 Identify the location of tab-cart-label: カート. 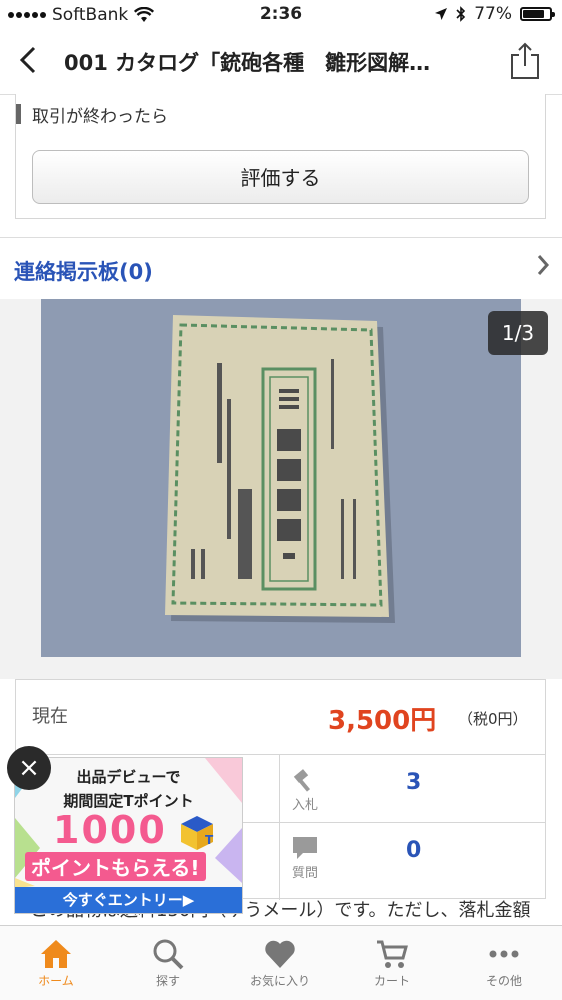
(391, 981).